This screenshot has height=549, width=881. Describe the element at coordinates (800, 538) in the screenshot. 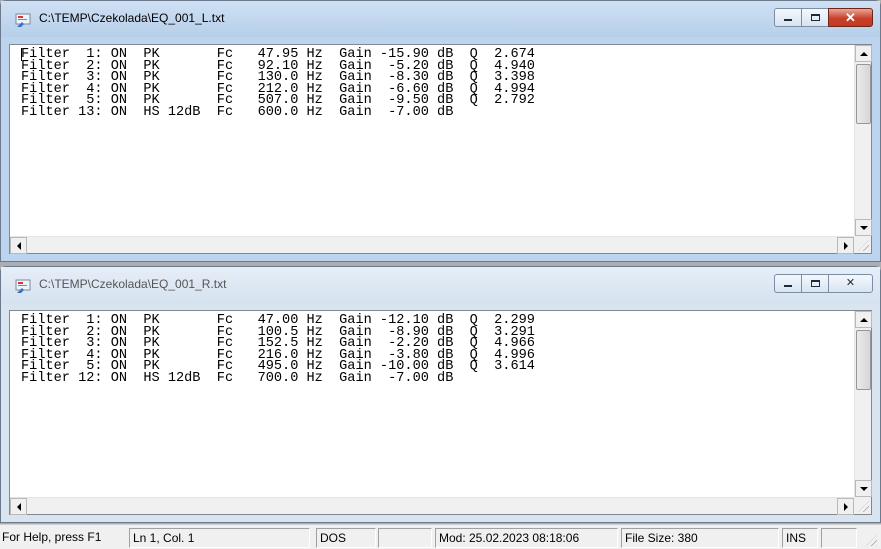

I see `status-insert-mode: INS` at that location.